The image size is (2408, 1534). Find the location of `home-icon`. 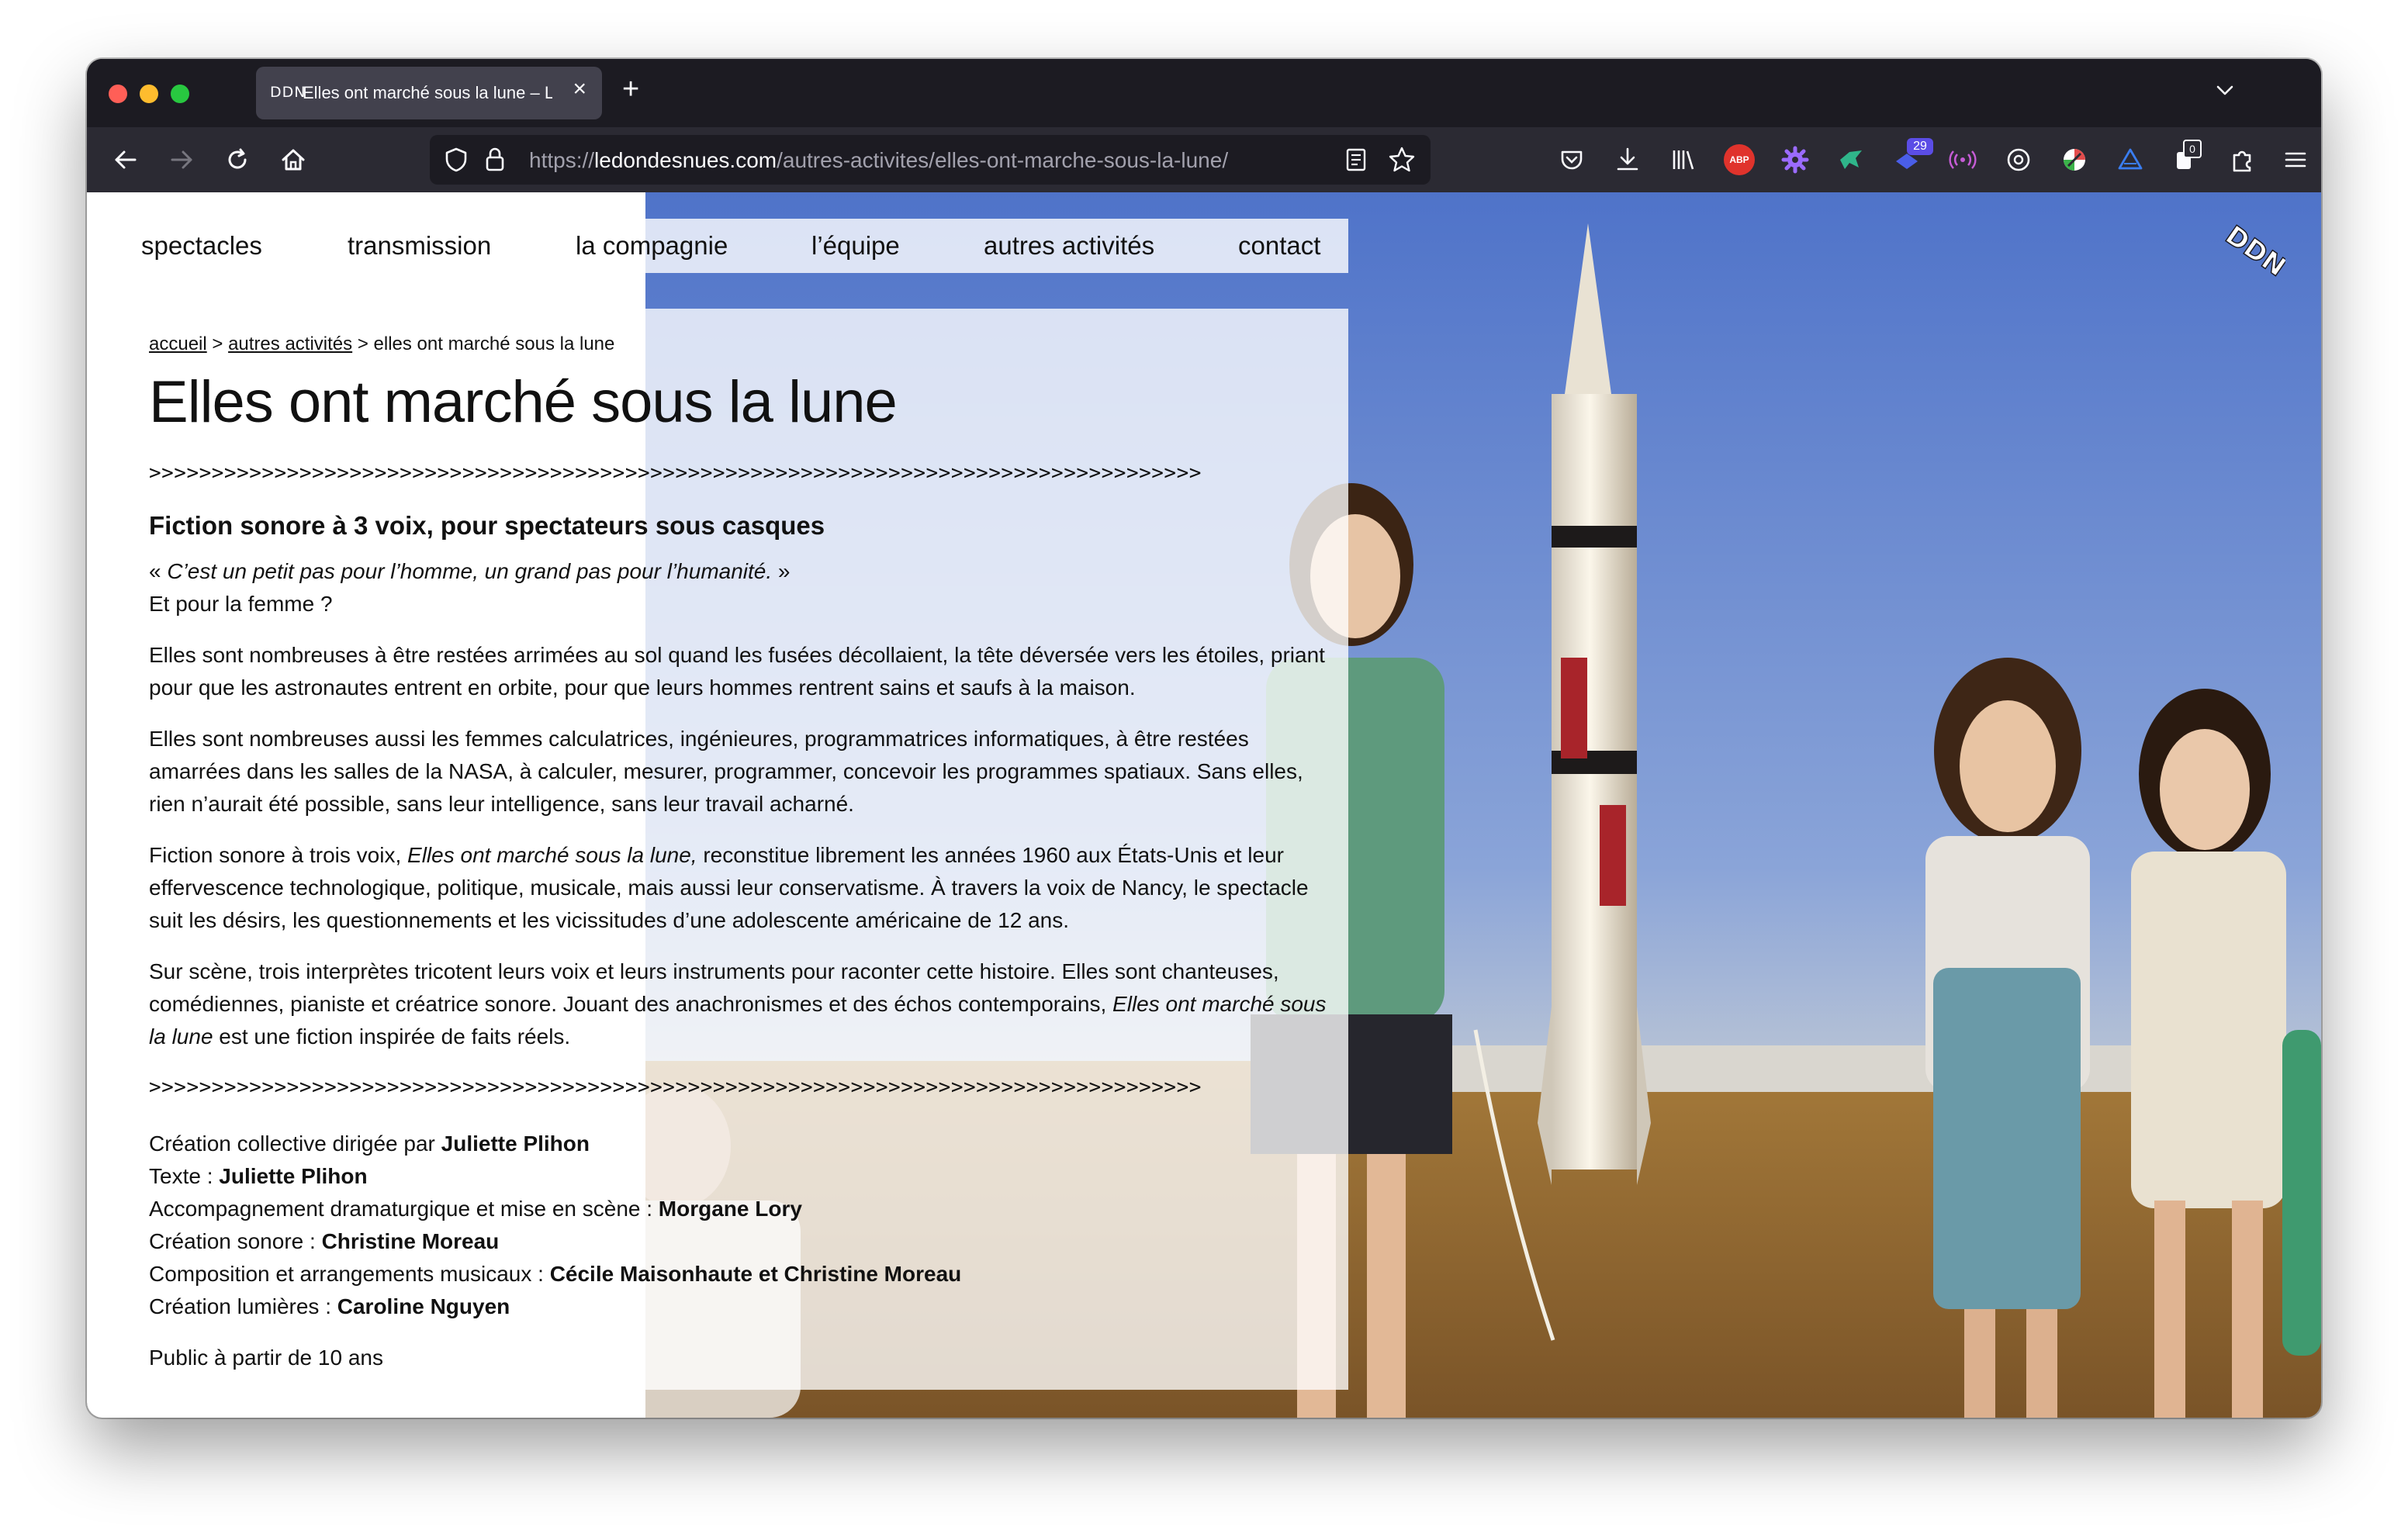

home-icon is located at coordinates (293, 160).